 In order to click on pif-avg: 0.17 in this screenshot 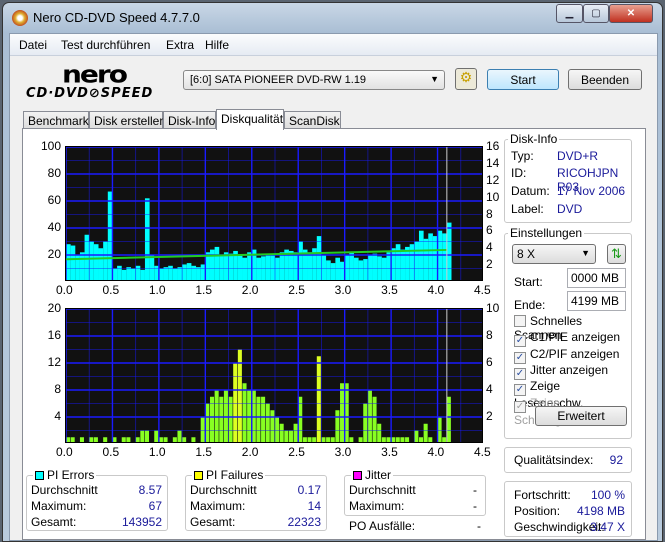, I will do `click(309, 490)`.